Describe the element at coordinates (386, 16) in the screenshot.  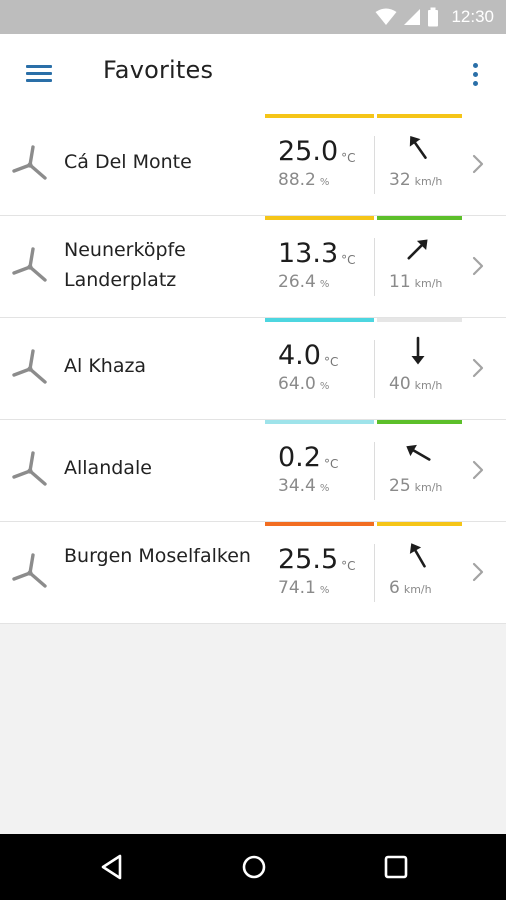
I see `wifi-icon` at that location.